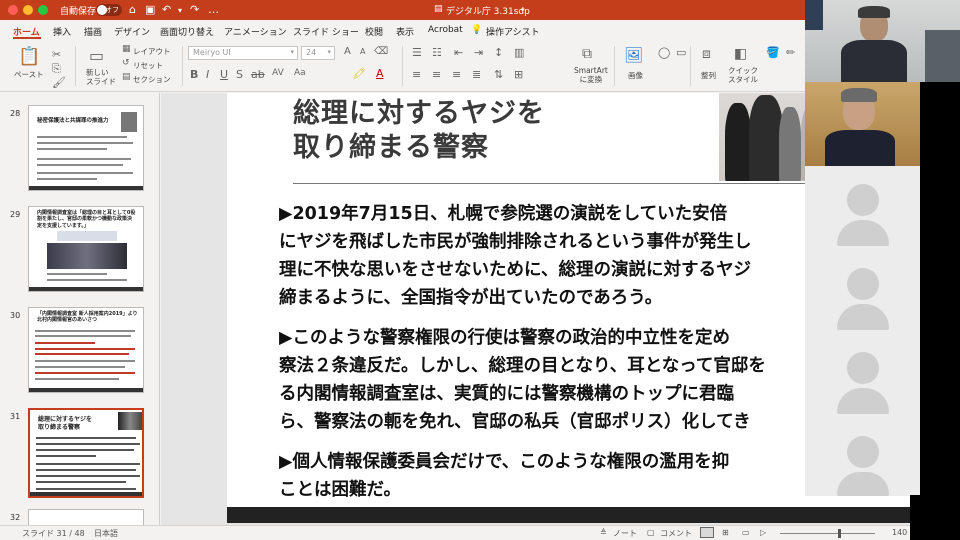  What do you see at coordinates (419, 113) in the screenshot?
I see `slide-title-line-1: 総理に対するヤジを` at bounding box center [419, 113].